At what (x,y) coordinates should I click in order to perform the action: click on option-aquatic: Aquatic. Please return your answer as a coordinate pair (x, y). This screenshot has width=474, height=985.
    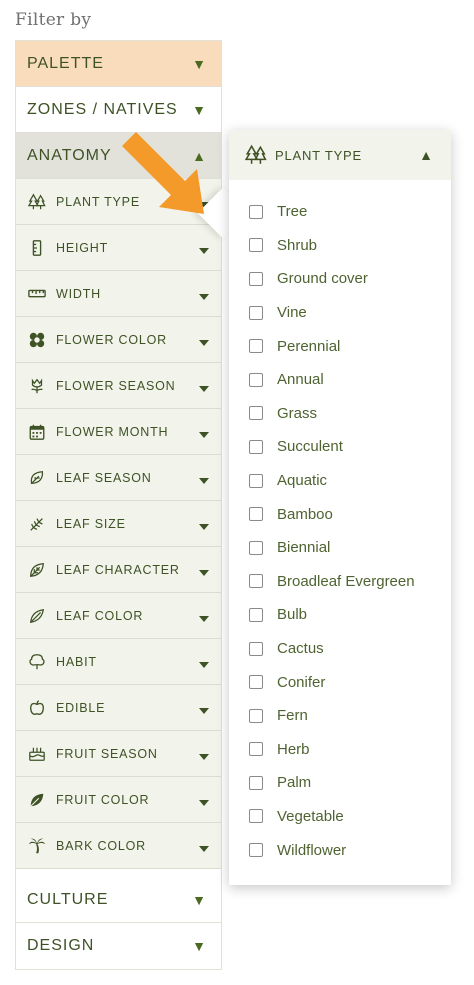
    Looking at the image, I should click on (332, 481).